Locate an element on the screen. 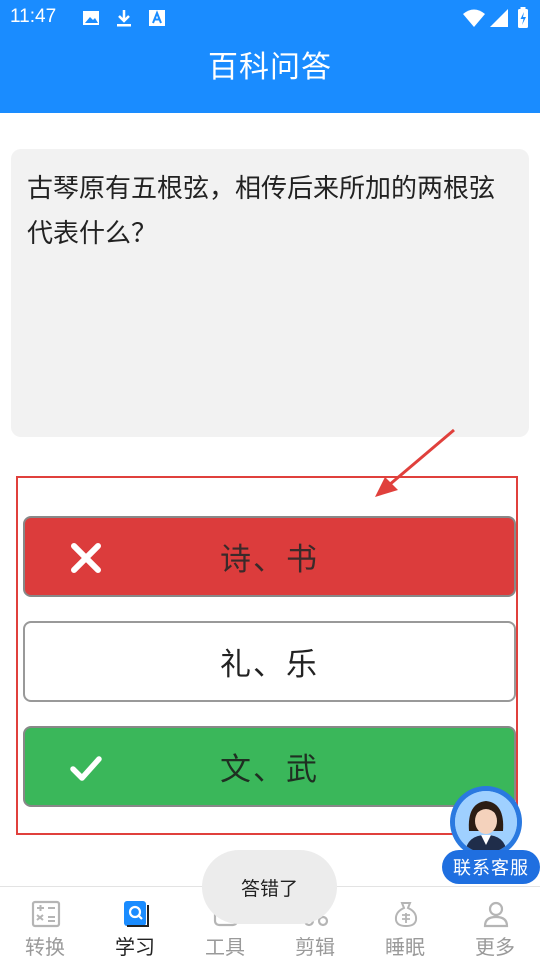  customer-service-float: 联系客服 is located at coordinates (491, 836).